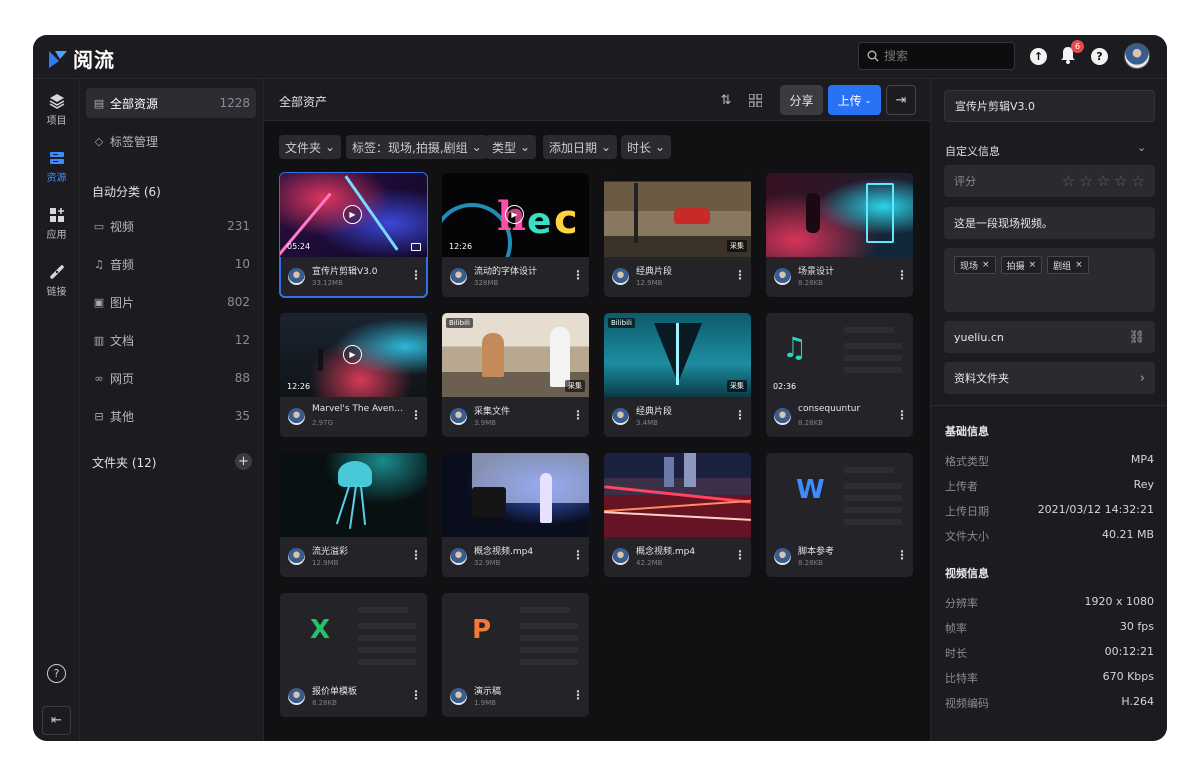 This screenshot has width=1200, height=777. Describe the element at coordinates (171, 416) in the screenshot. I see `sidebar-item-other: ⊟ 其他 35` at that location.